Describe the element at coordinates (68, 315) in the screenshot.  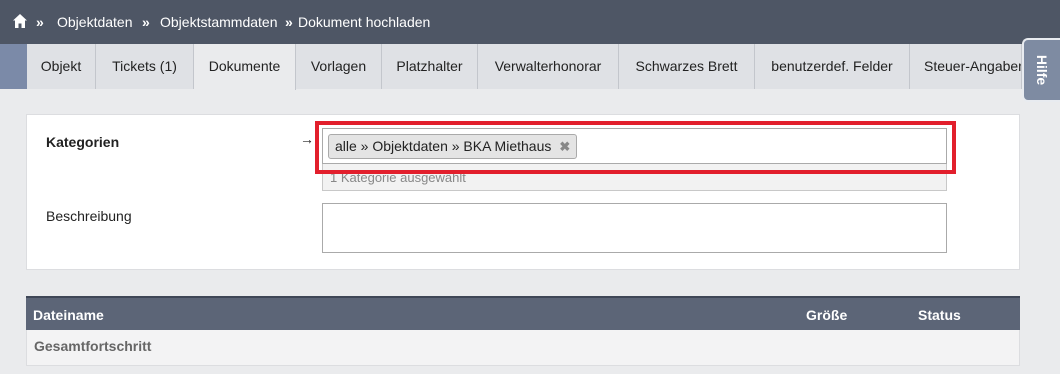
I see `column-dateiname: Dateiname` at that location.